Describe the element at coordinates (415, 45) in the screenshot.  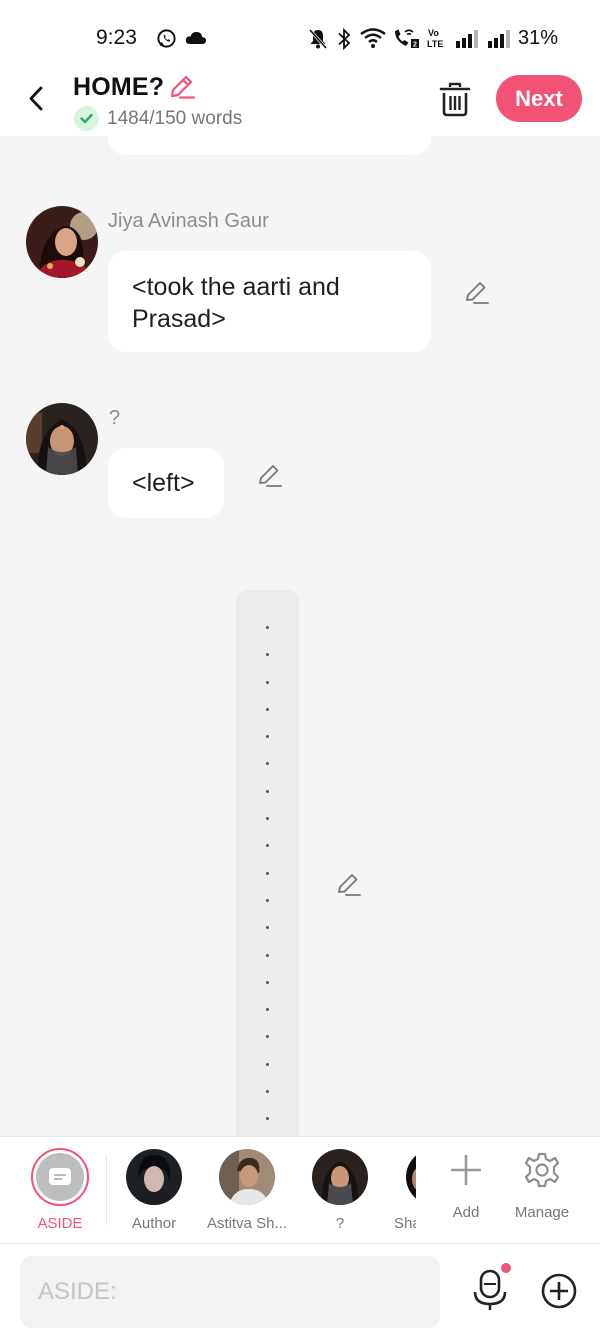
I see `svg-text: 2` at that location.